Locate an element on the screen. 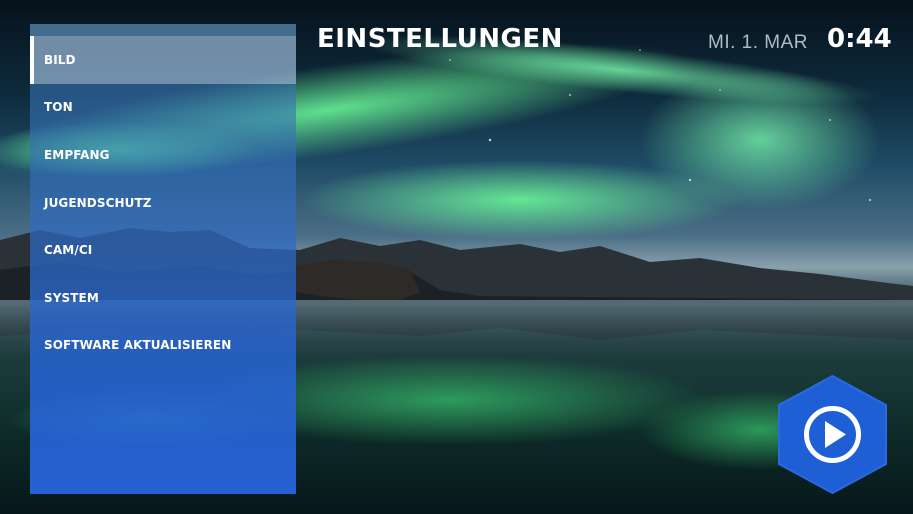 The image size is (913, 514). menu-item-software-aktualisieren: SOFTWARE AKTUALISIEREN is located at coordinates (163, 346).